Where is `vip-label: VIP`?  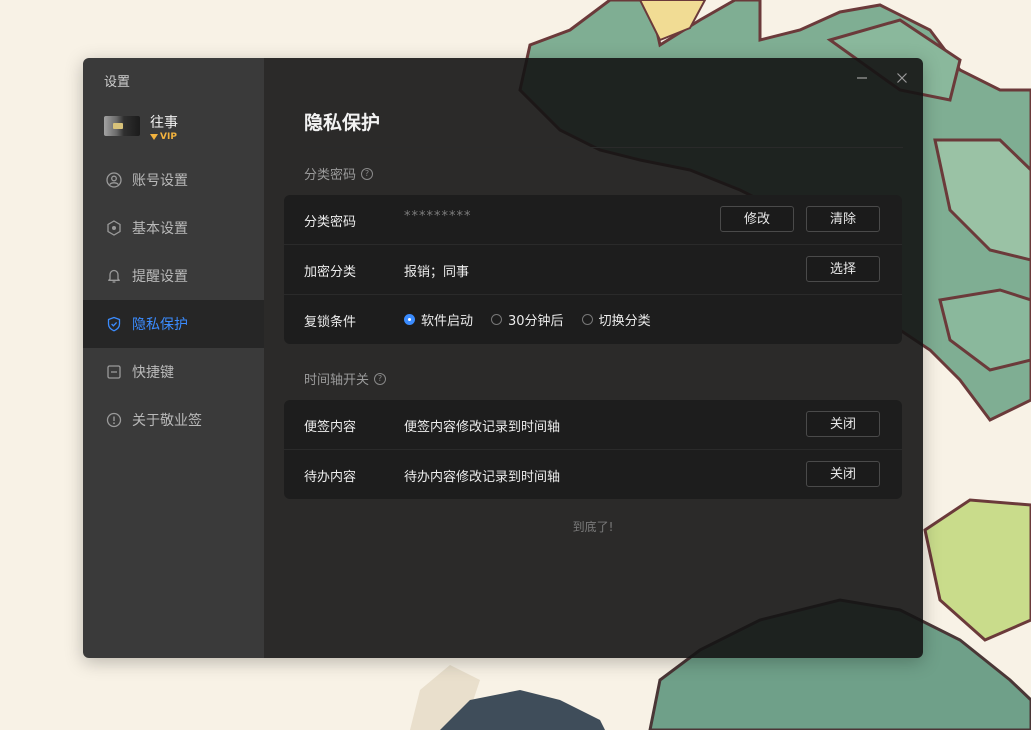 vip-label: VIP is located at coordinates (168, 137).